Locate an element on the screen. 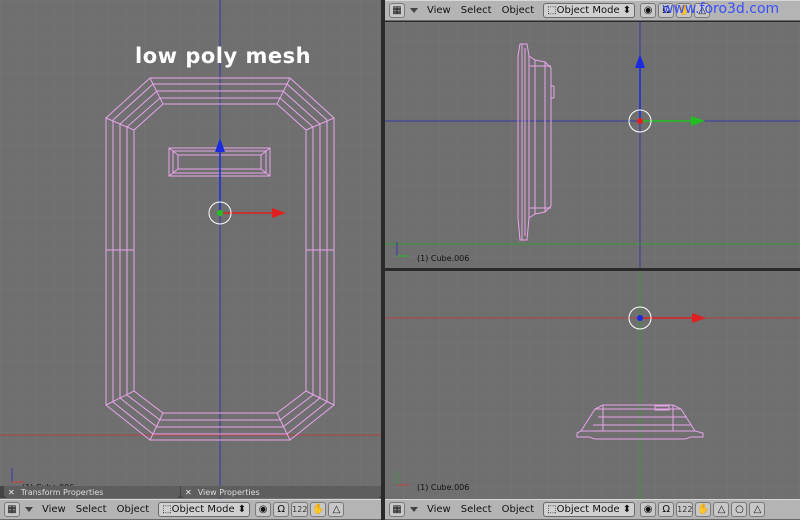 This screenshot has width=800, height=520. panel-tab-bar: ✕ Transform Properties ✕ View Properties is located at coordinates (190, 492).